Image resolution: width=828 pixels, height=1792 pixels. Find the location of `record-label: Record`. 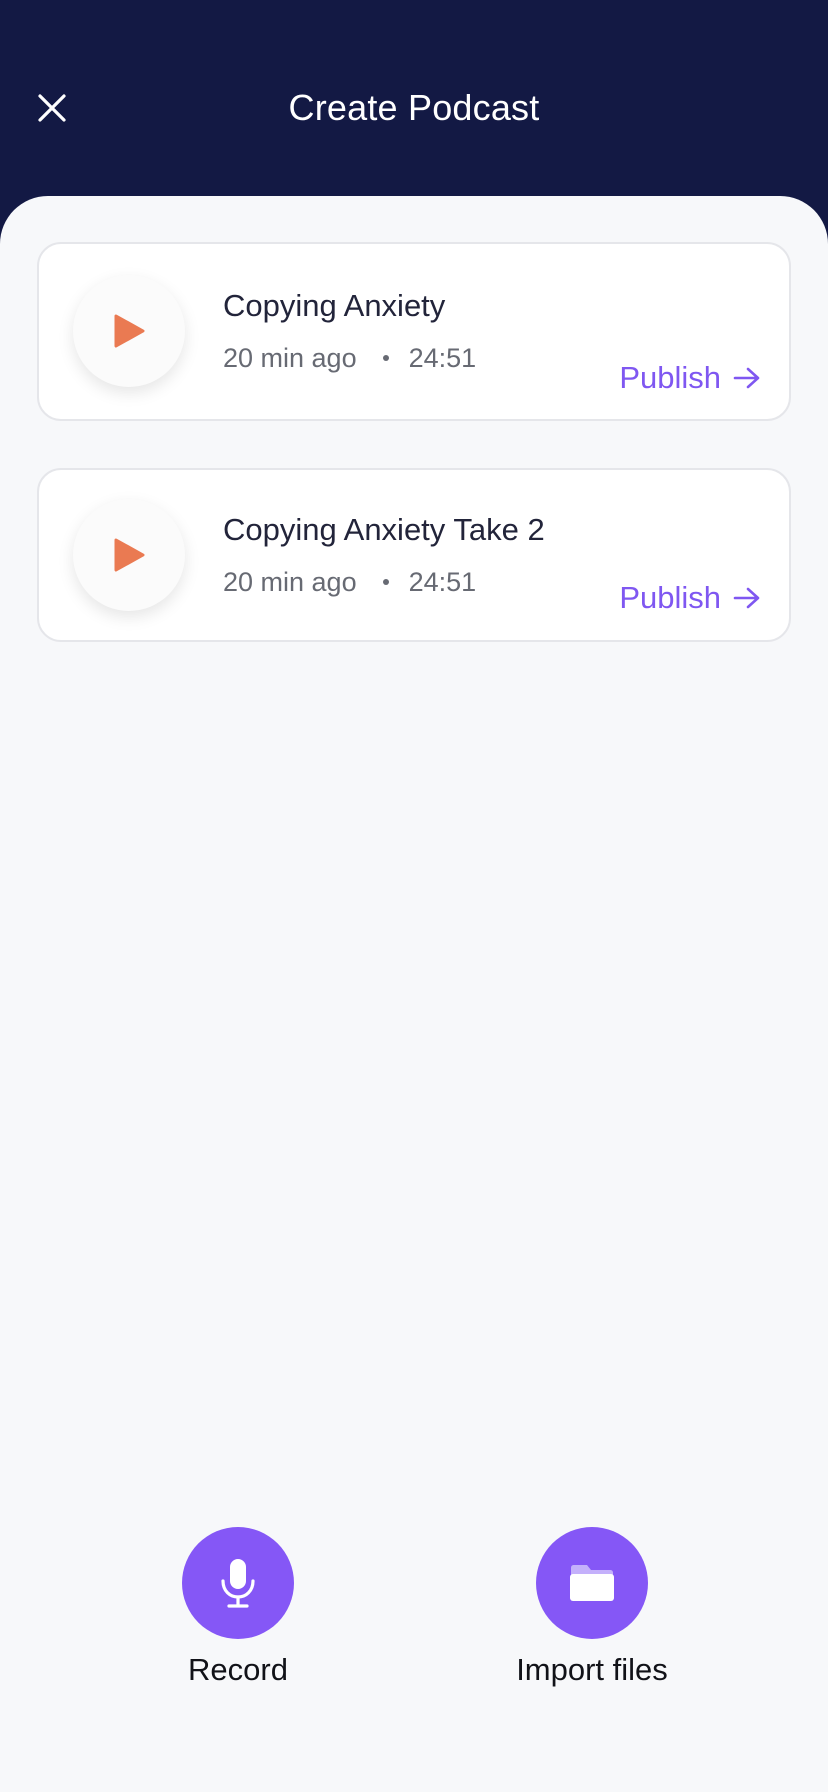

record-label: Record is located at coordinates (238, 1669).